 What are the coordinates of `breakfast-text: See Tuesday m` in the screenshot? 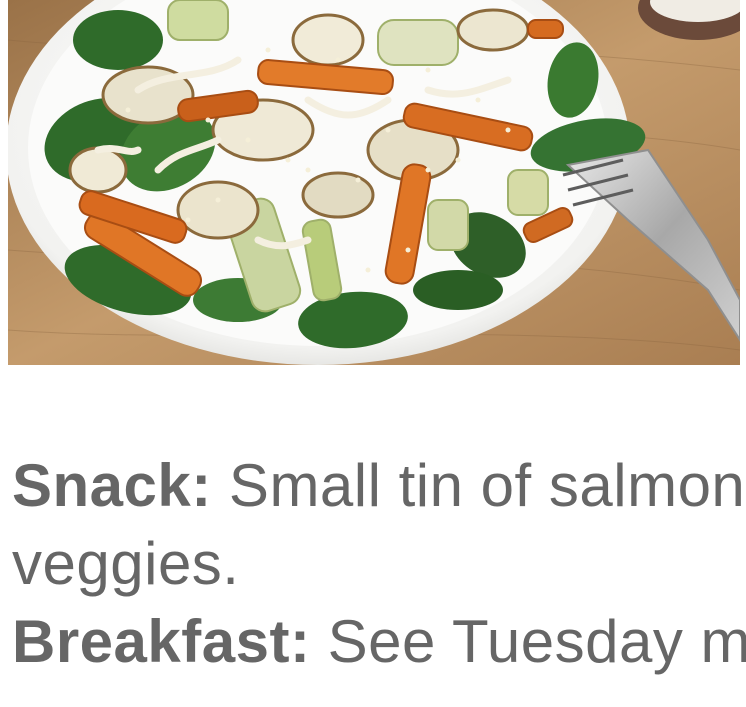 It's located at (528, 641).